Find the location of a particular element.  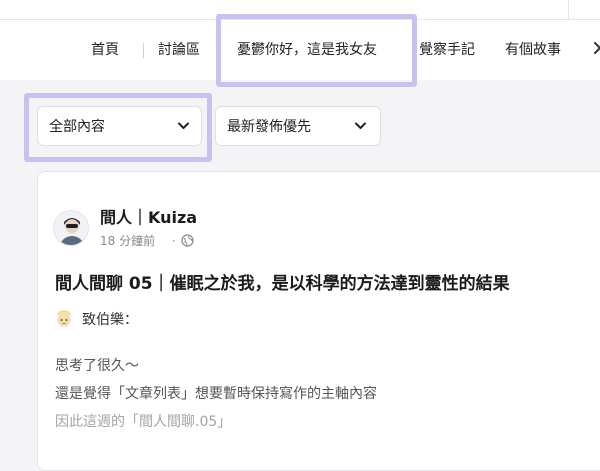

tab-awareness-notes: 覺察手記 is located at coordinates (447, 50).